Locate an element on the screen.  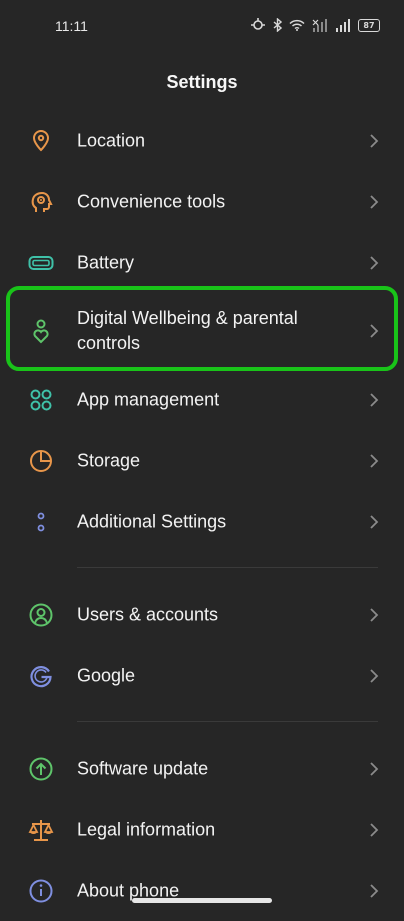
scales-icon is located at coordinates (41, 830).